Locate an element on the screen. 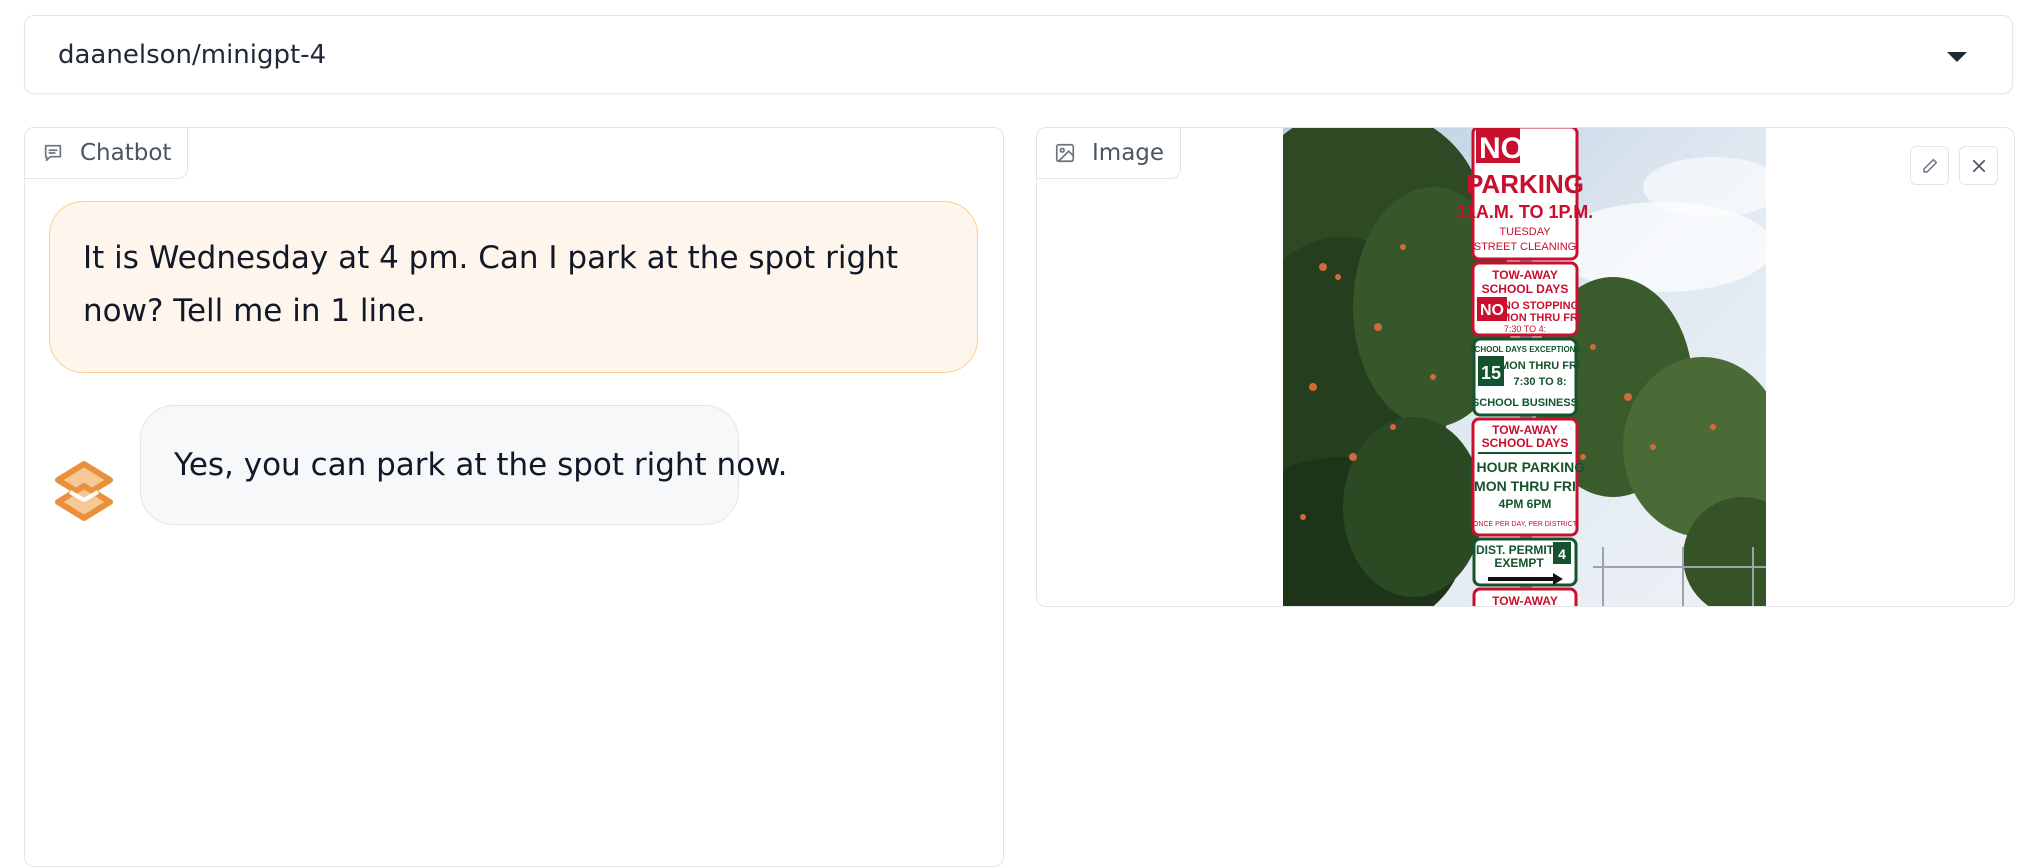 This screenshot has height=867, width=2040. bot-avatar is located at coordinates (84, 492).